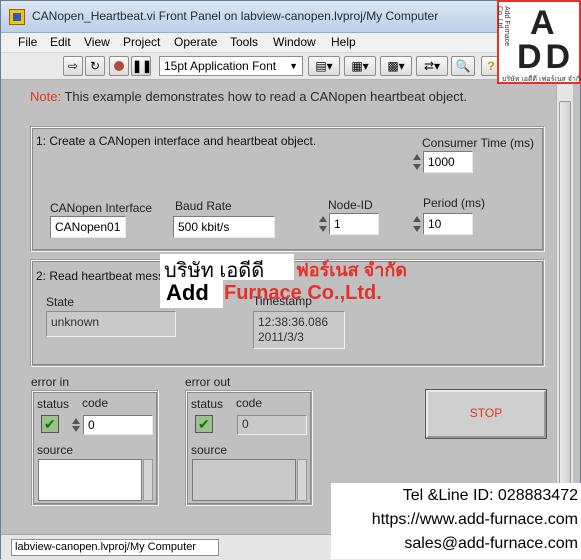 The height and width of the screenshot is (560, 581). Describe the element at coordinates (53, 404) in the screenshot. I see `error-in-status-label: status` at that location.